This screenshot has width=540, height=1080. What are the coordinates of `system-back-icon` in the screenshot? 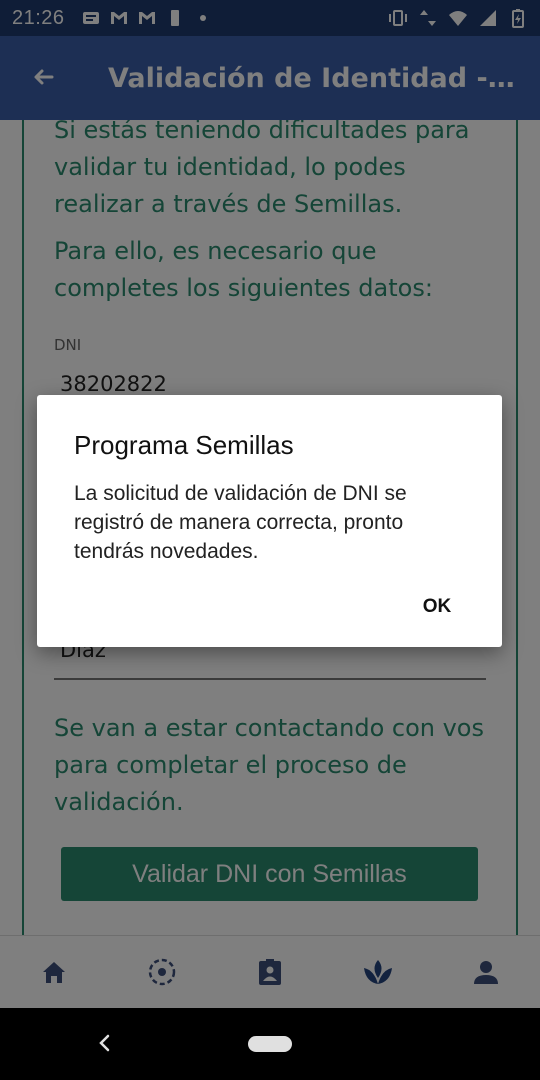 It's located at (104, 1043).